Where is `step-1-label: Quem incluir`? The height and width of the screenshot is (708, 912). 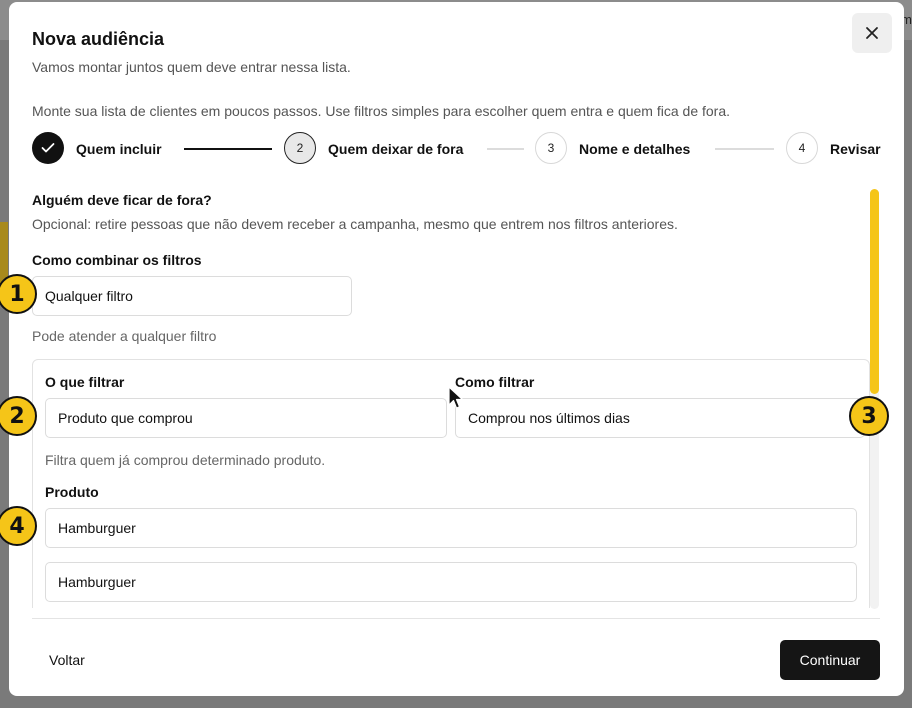 step-1-label: Quem incluir is located at coordinates (119, 149).